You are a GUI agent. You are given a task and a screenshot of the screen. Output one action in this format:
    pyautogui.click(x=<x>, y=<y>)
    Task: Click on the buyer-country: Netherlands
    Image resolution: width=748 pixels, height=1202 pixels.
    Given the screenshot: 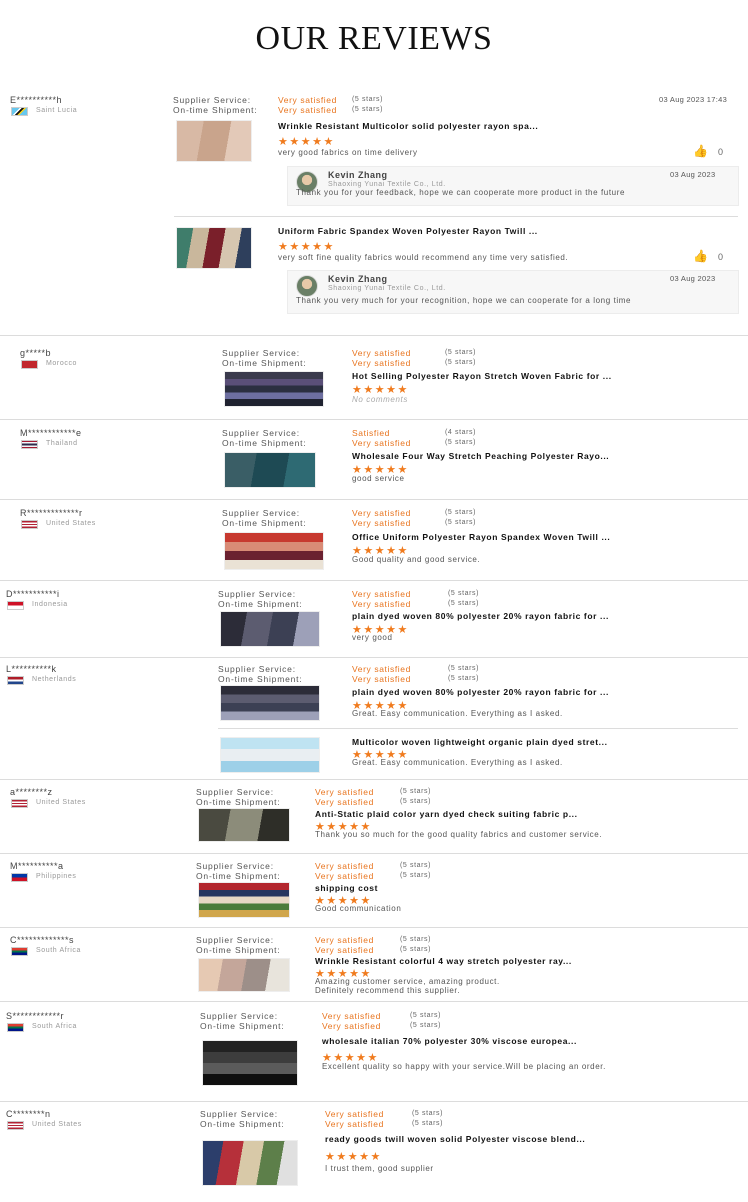 What is the action you would take?
    pyautogui.click(x=54, y=679)
    